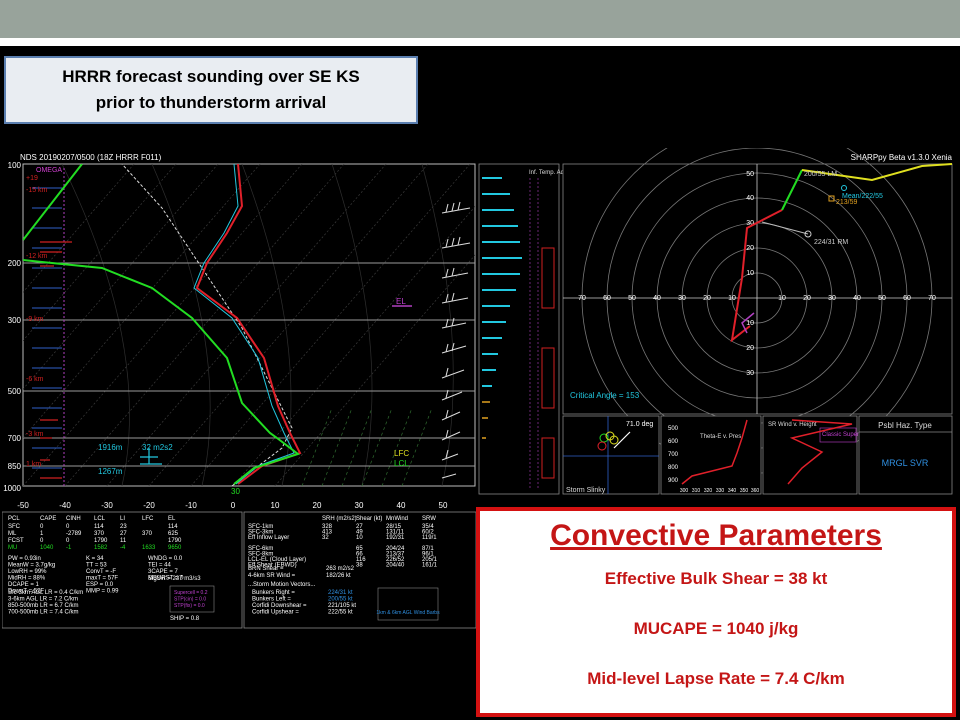 The width and height of the screenshot is (960, 720). I want to click on hazard-value: MRGL SVR, so click(905, 463).